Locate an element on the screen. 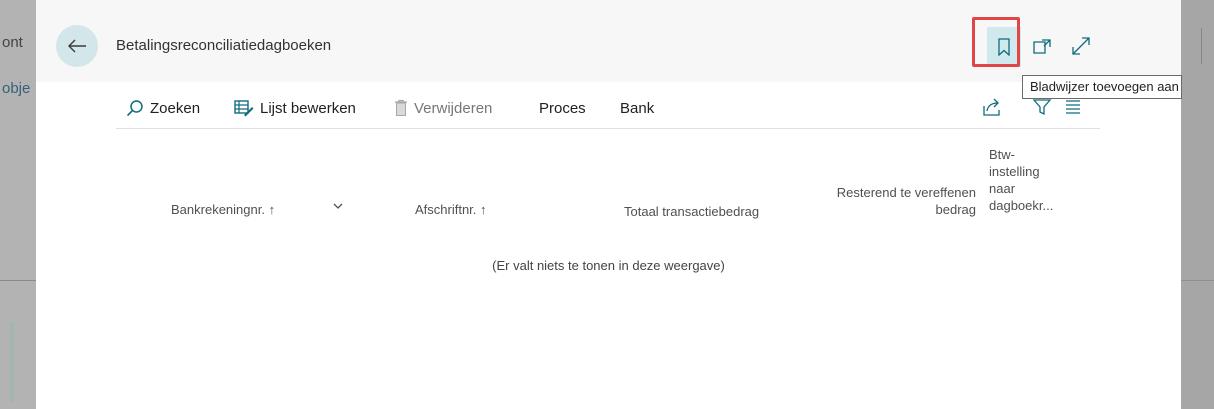 The height and width of the screenshot is (409, 1214). column-header-statement-no: Afschriftnr. ↑ is located at coordinates (451, 209).